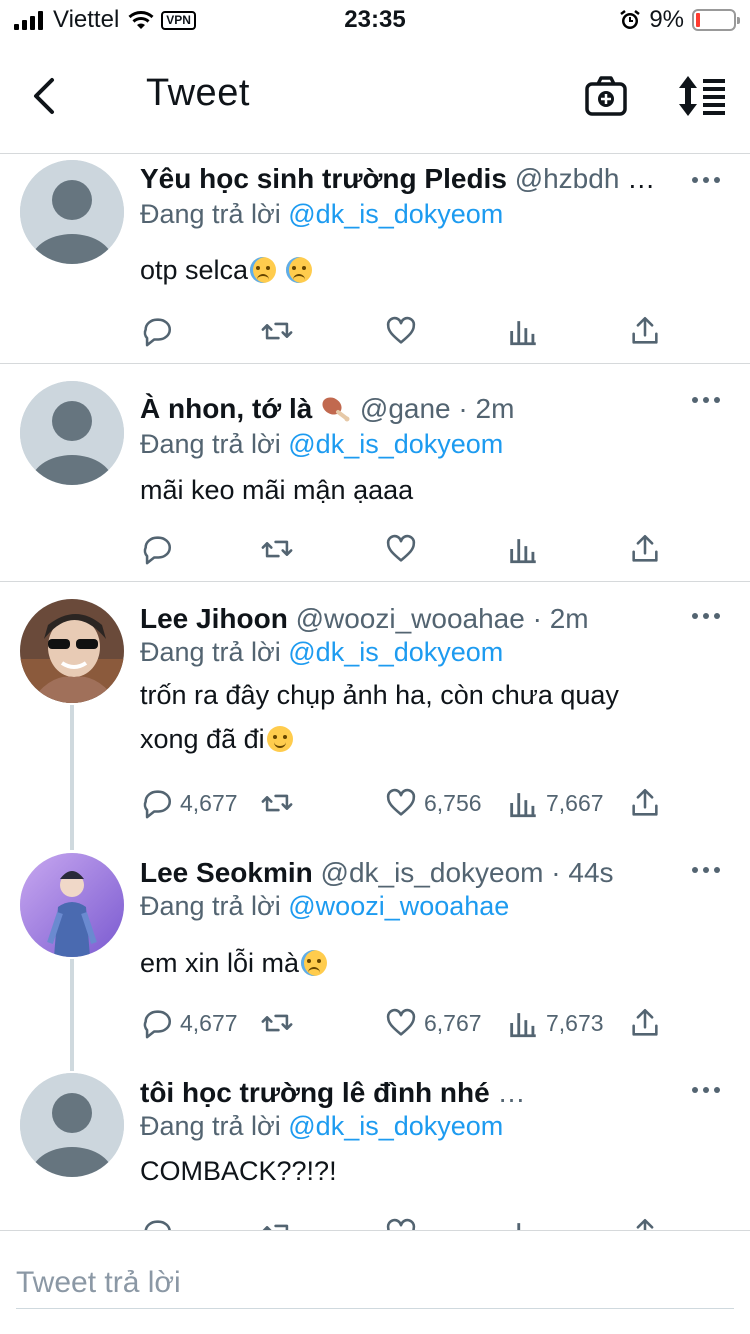 Image resolution: width=750 pixels, height=1334 pixels. Describe the element at coordinates (453, 1022) in the screenshot. I see `like-count: 6,767` at that location.